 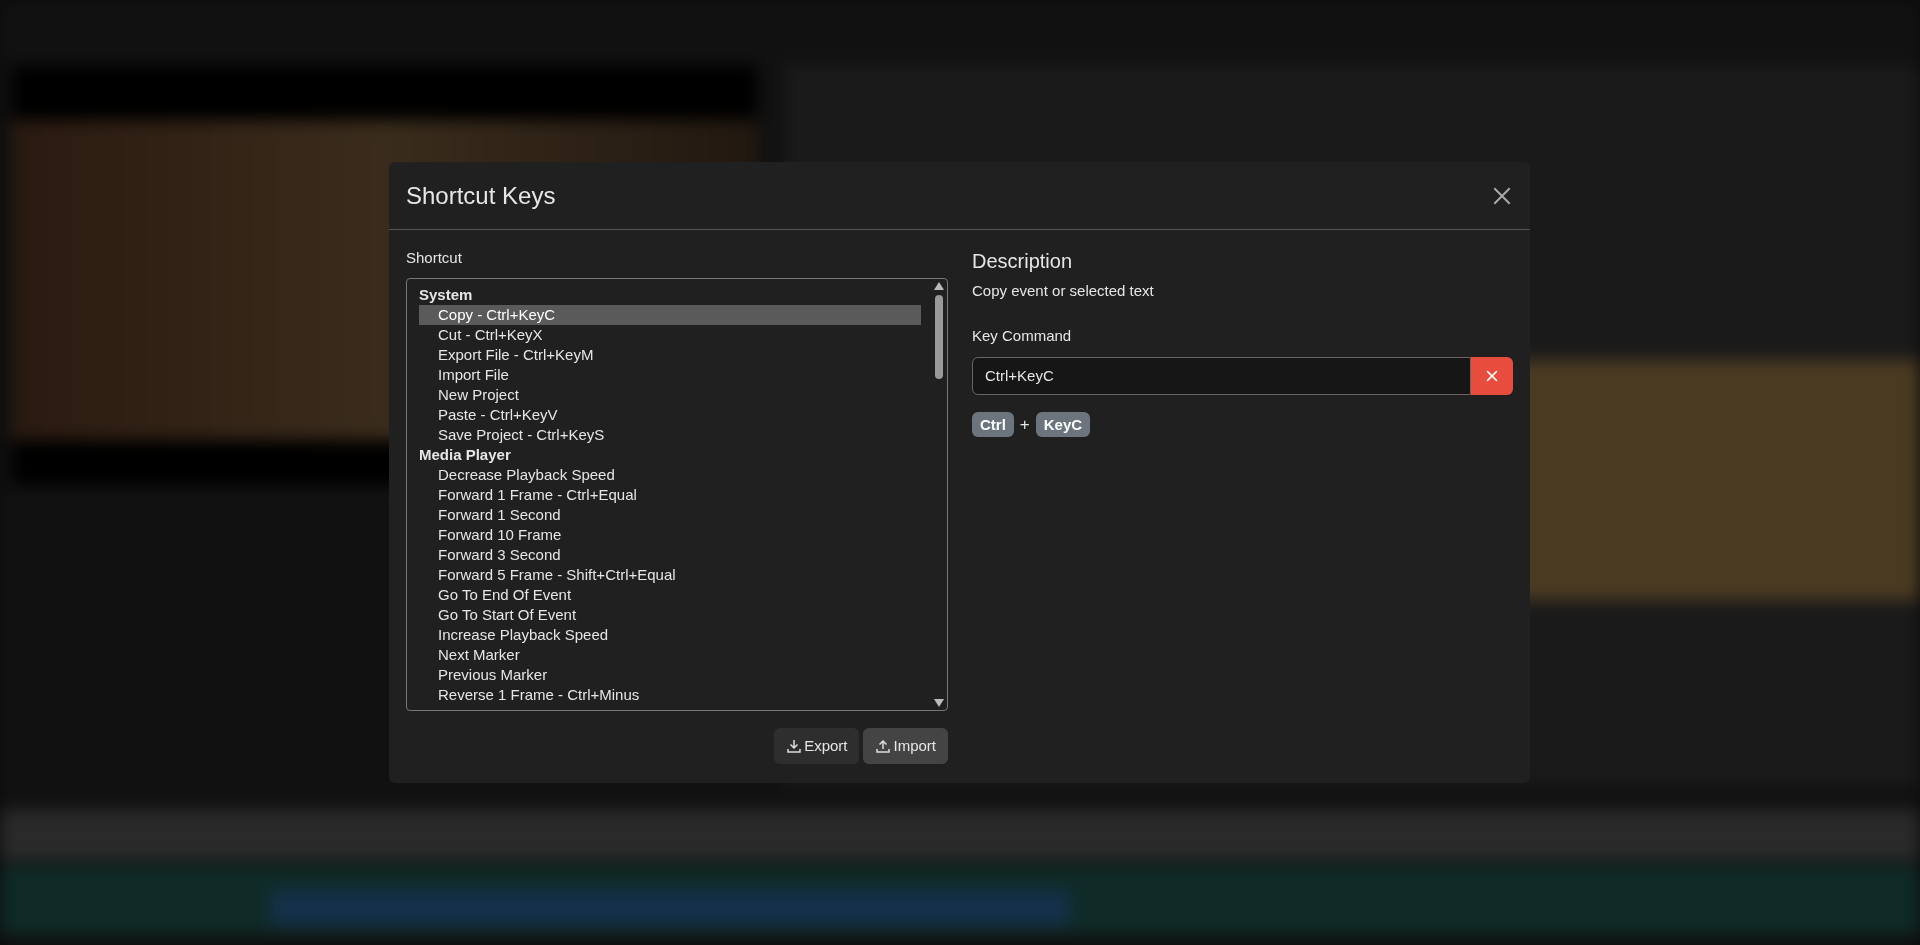 What do you see at coordinates (670, 335) in the screenshot?
I see `shortcut-item: Cut - Ctrl+KeyX` at bounding box center [670, 335].